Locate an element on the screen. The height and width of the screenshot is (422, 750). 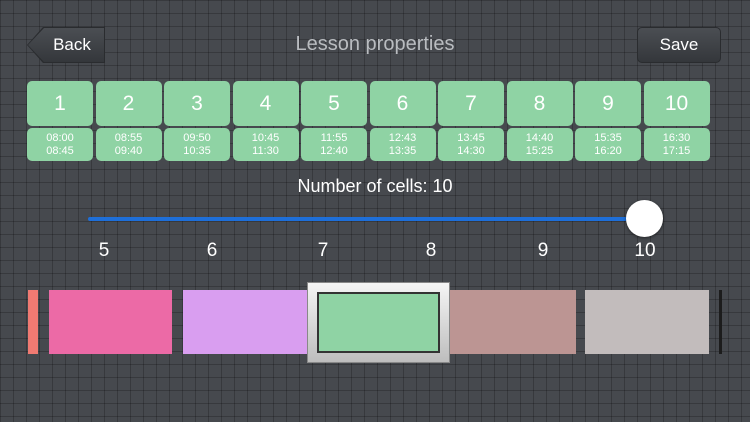
lesson-time: 11:55 12:40 is located at coordinates (334, 144).